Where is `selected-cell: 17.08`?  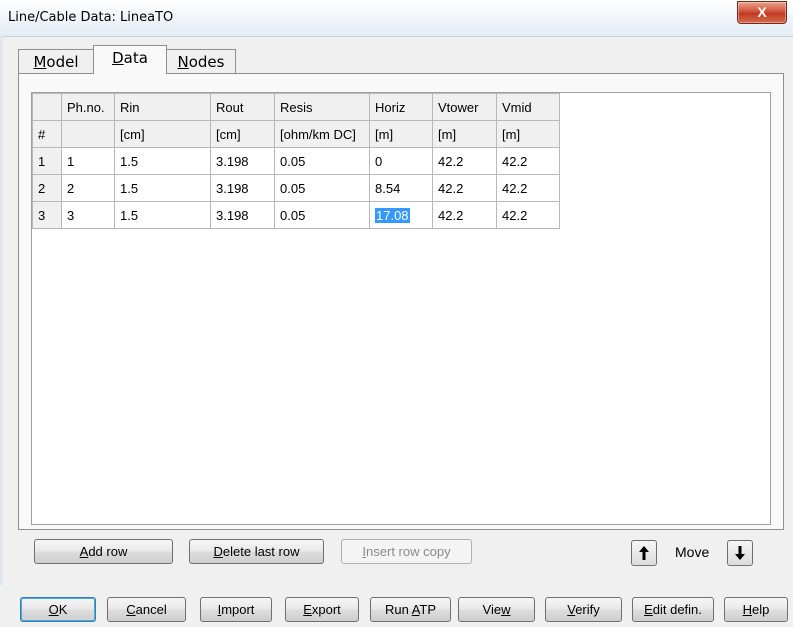 selected-cell: 17.08 is located at coordinates (401, 215).